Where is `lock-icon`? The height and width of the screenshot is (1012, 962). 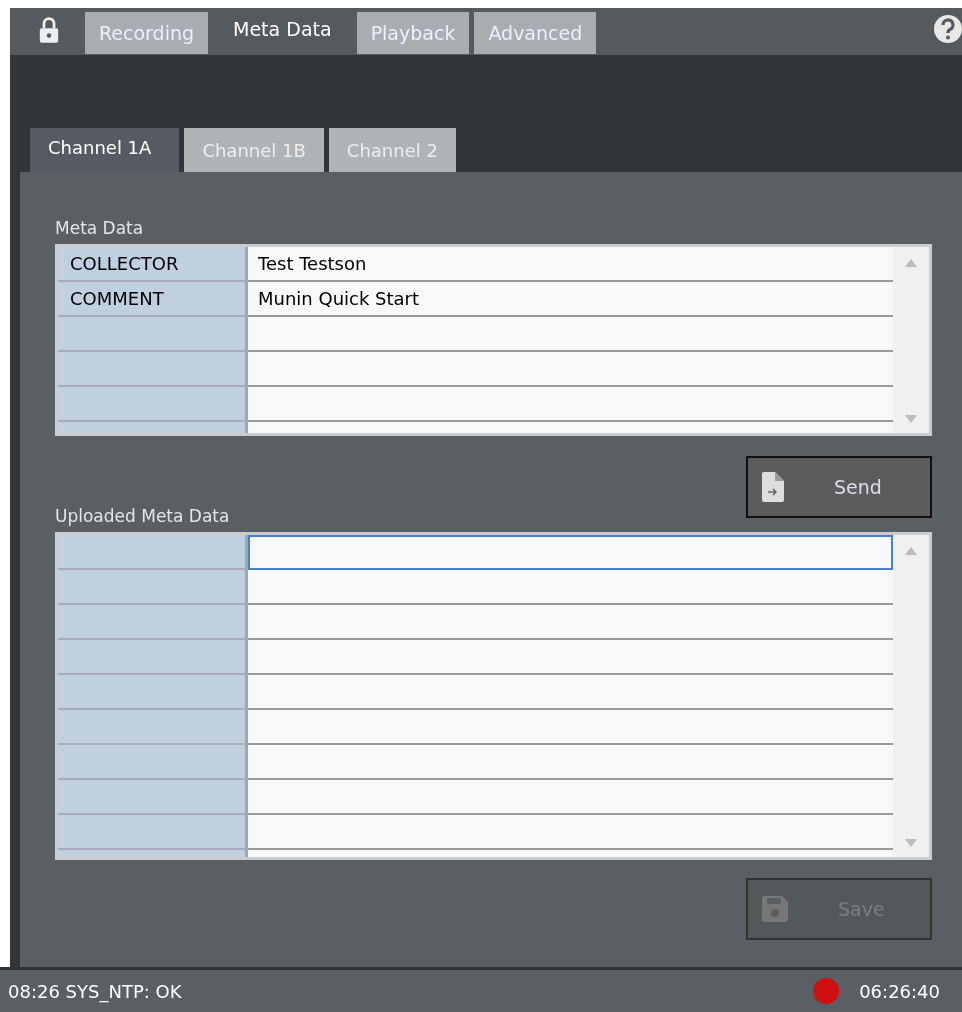
lock-icon is located at coordinates (49, 30).